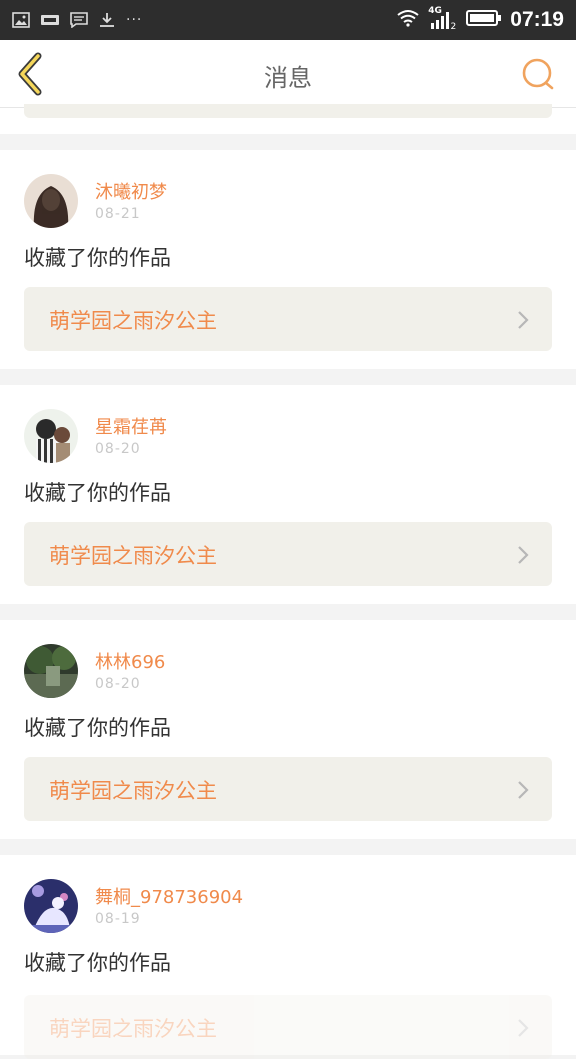 The image size is (576, 1059). What do you see at coordinates (288, 111) in the screenshot?
I see `work-link-partial` at bounding box center [288, 111].